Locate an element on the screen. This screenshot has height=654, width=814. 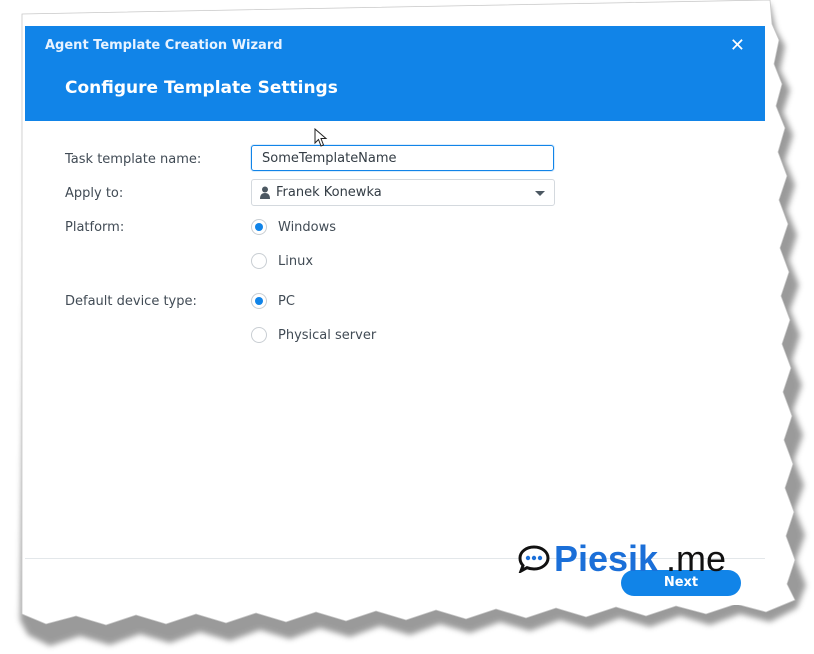
device-radio-pc is located at coordinates (259, 301).